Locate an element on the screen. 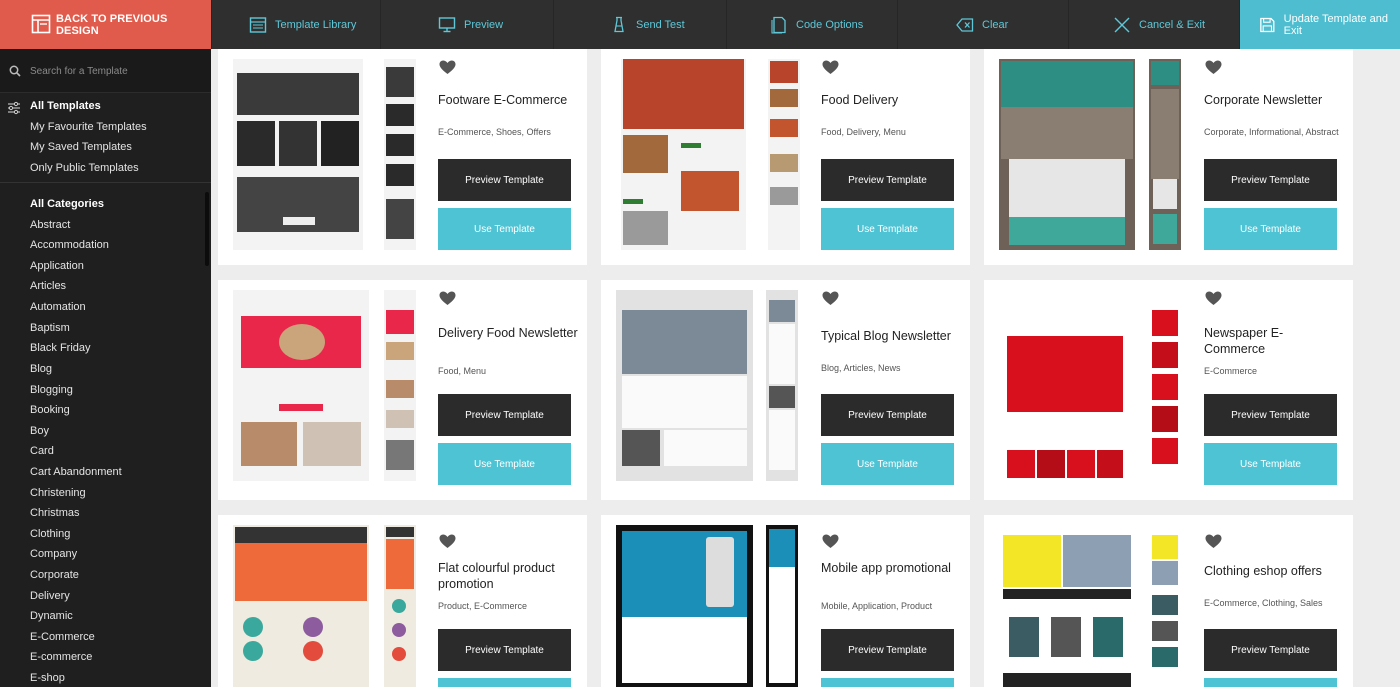  category-item: Clothing is located at coordinates (50, 534).